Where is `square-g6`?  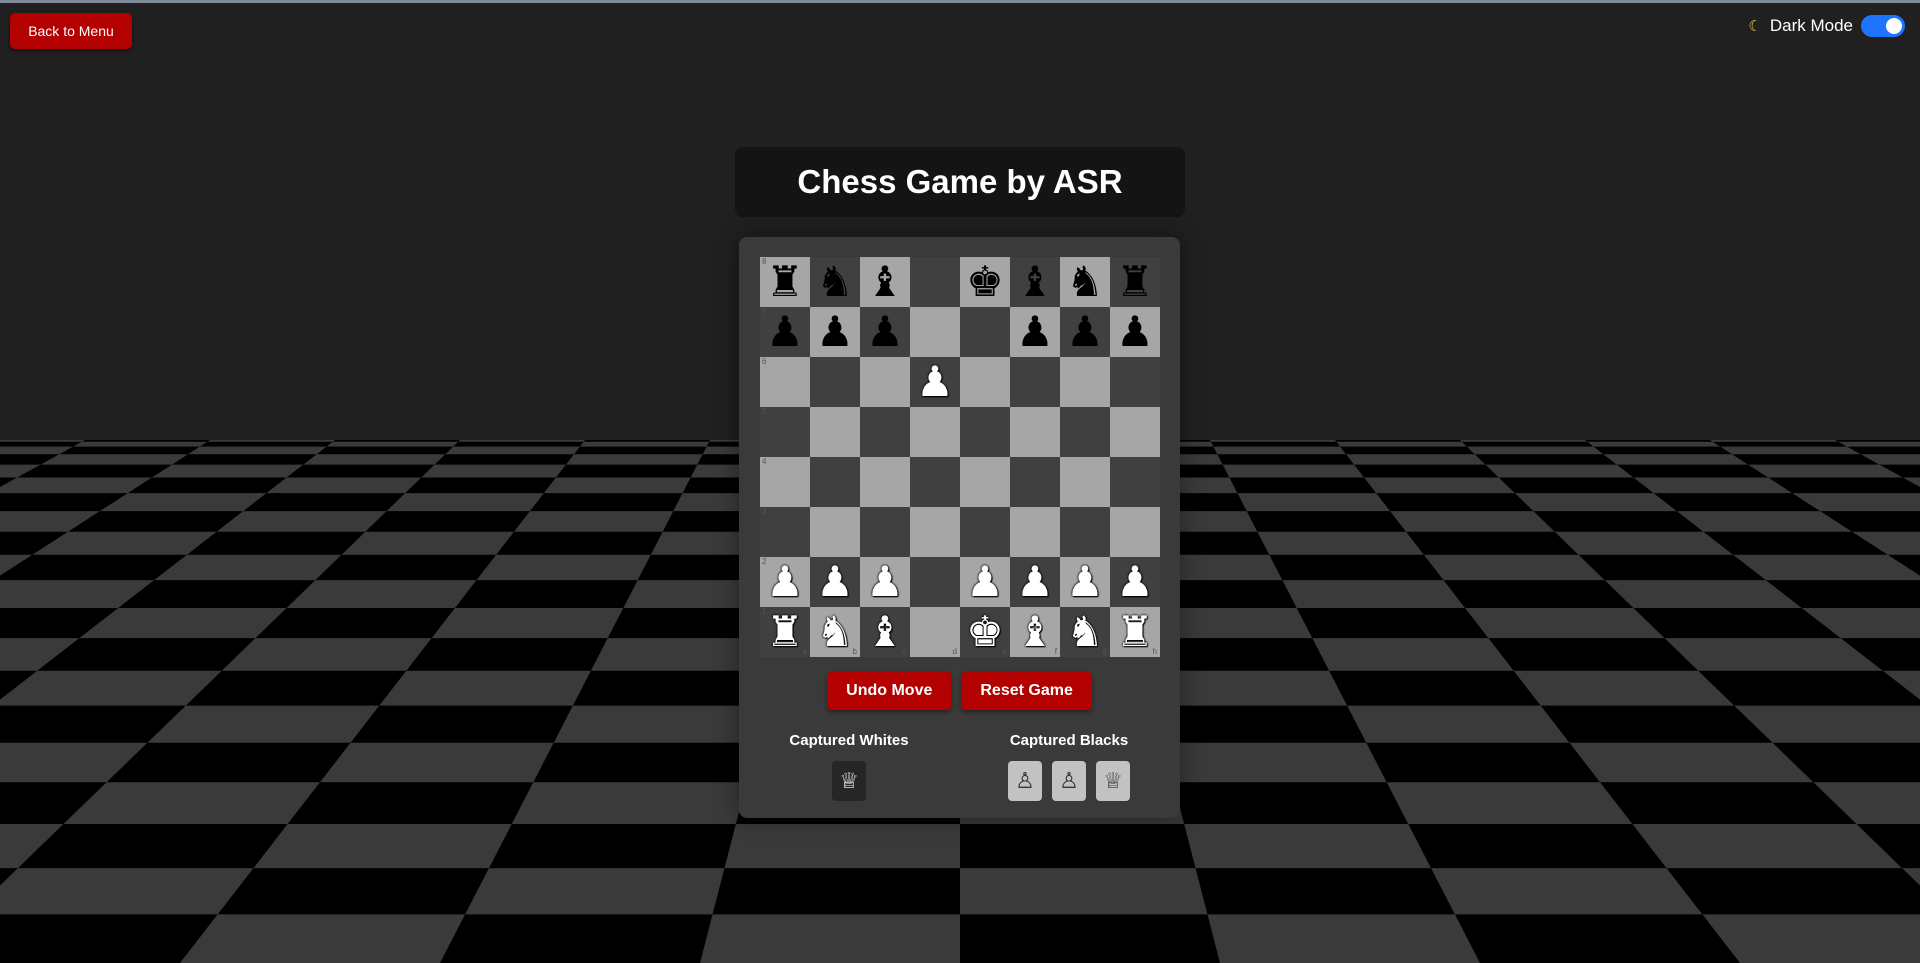
square-g6 is located at coordinates (1085, 382).